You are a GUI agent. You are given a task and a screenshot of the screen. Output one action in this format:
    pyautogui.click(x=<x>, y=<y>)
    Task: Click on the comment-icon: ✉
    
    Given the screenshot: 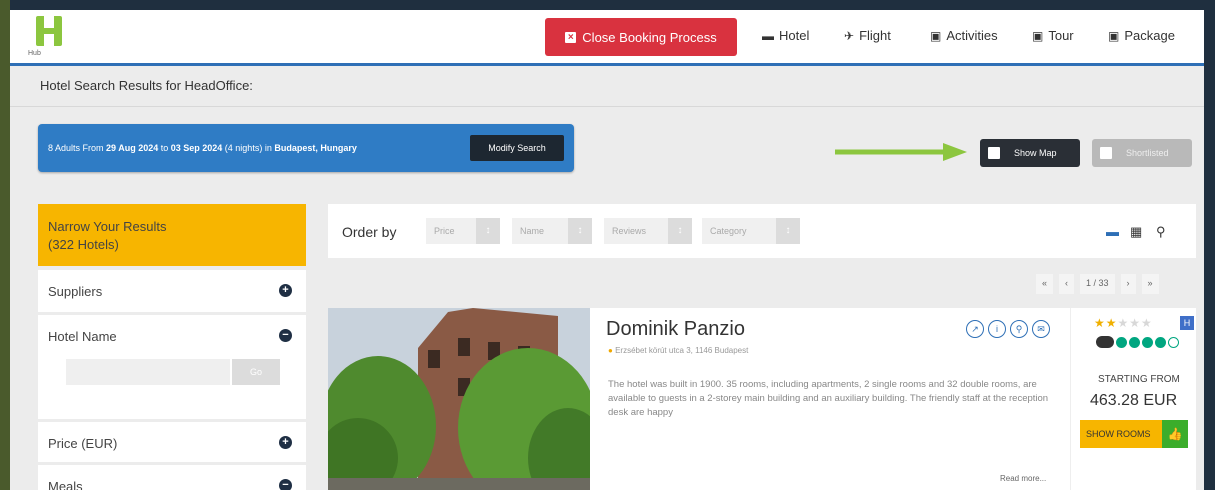 What is the action you would take?
    pyautogui.click(x=1041, y=329)
    